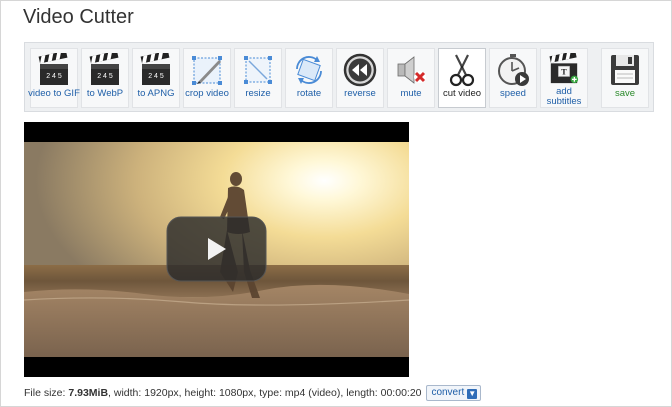 The height and width of the screenshot is (407, 672). What do you see at coordinates (45, 392) in the screenshot?
I see `file-size-label: File size:` at bounding box center [45, 392].